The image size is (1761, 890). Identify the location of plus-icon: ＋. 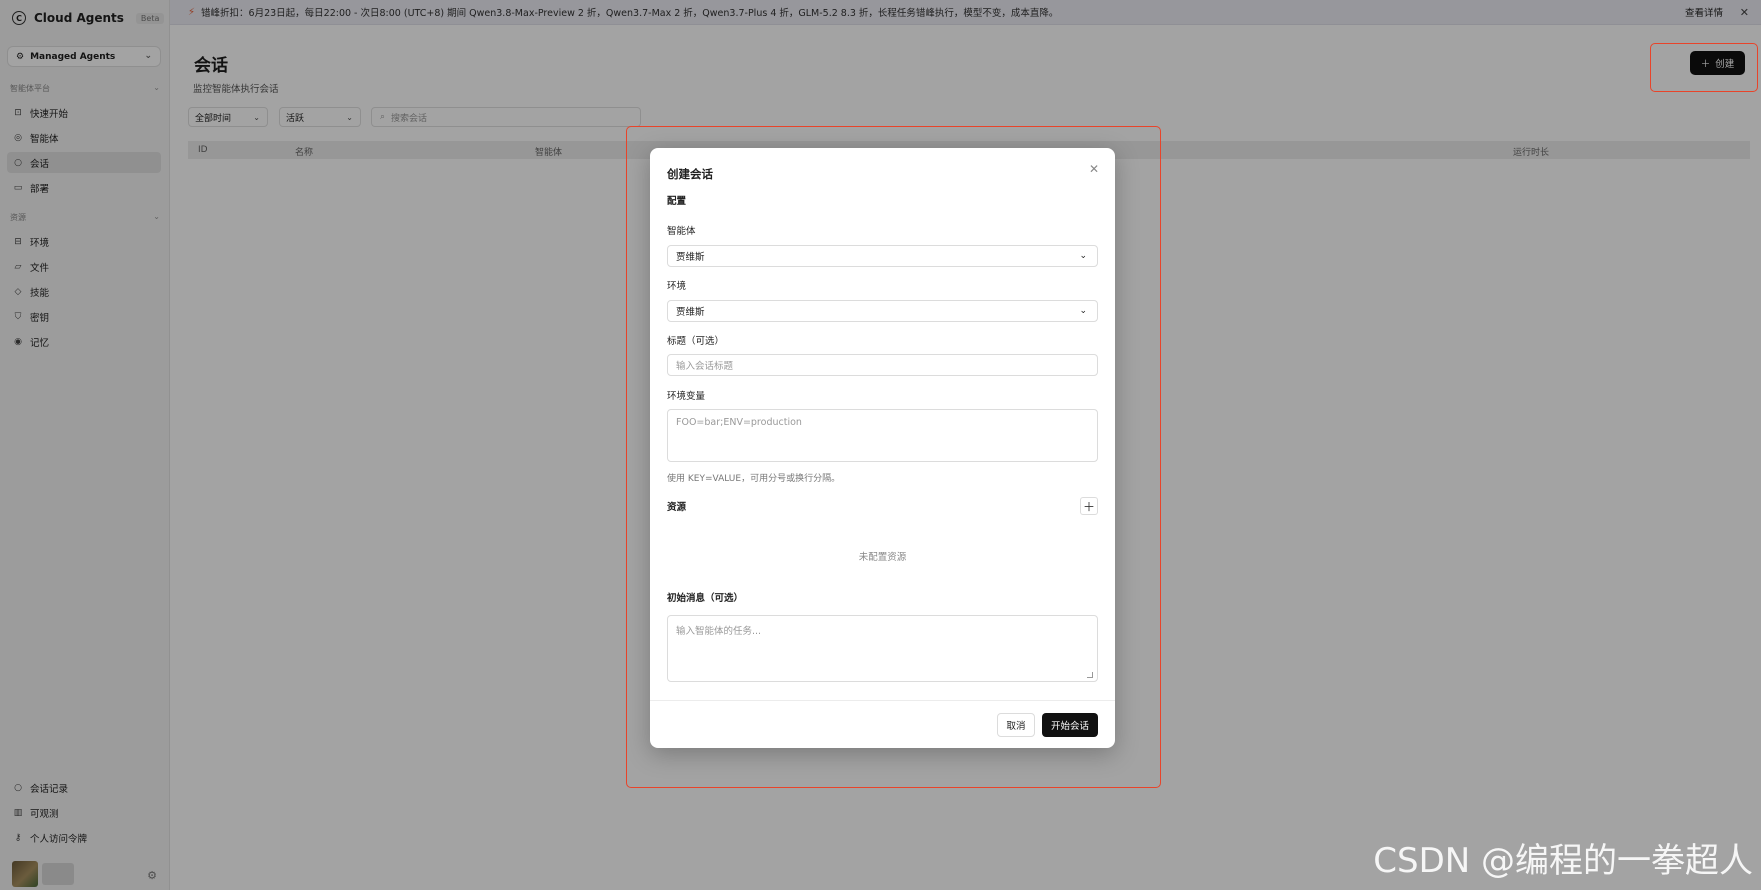
(1088, 506).